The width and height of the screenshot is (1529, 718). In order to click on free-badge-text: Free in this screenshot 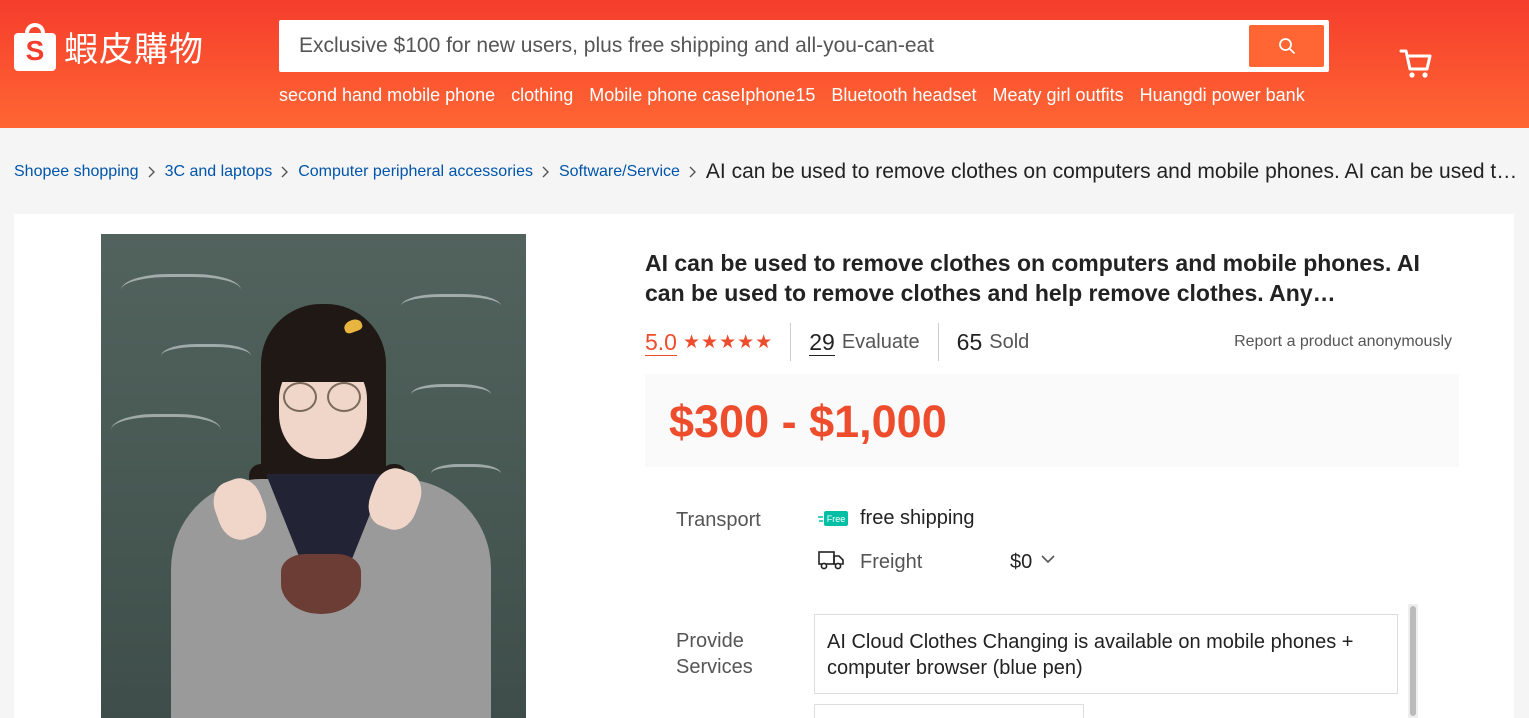, I will do `click(836, 519)`.